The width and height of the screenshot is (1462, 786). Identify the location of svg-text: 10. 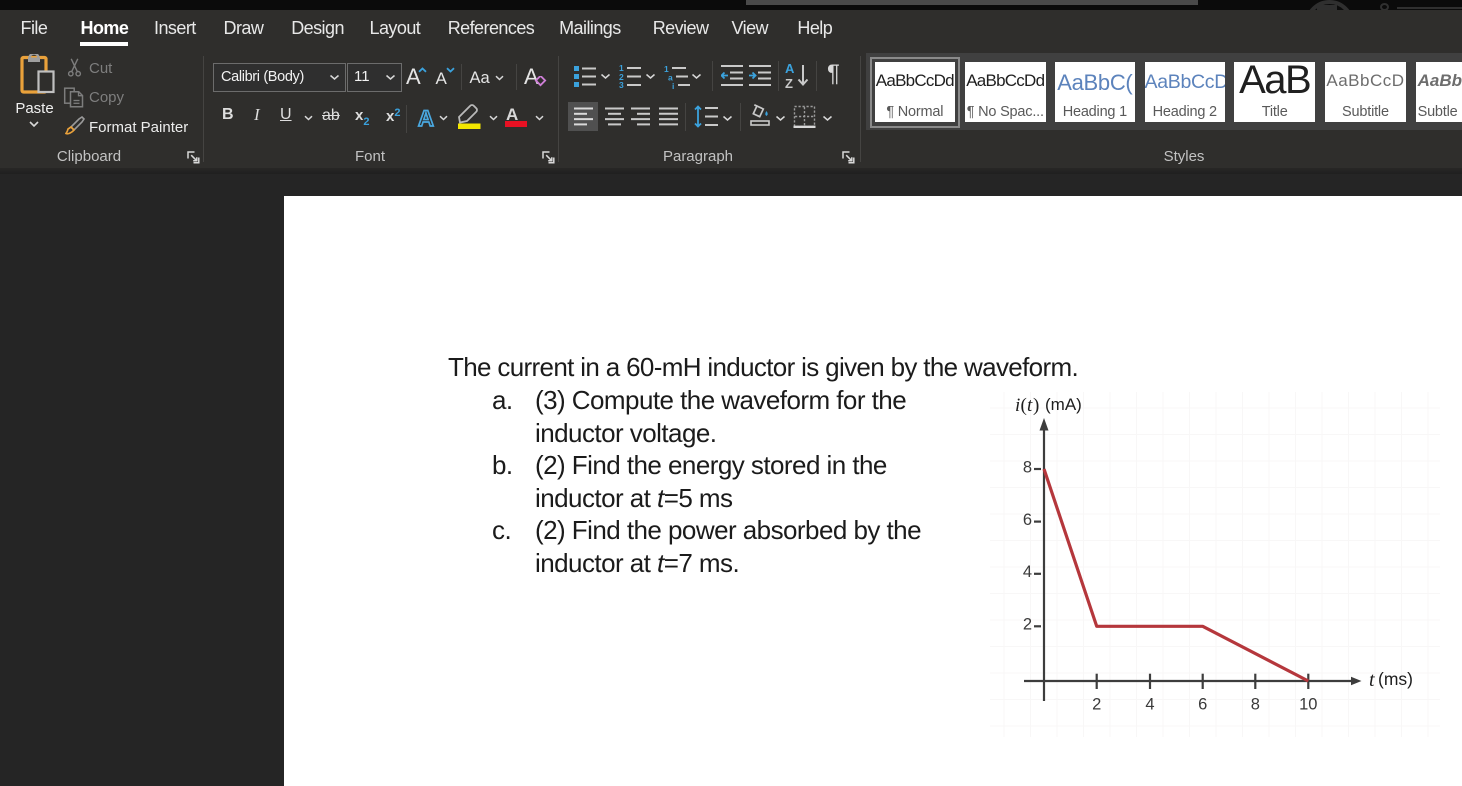
(1308, 705).